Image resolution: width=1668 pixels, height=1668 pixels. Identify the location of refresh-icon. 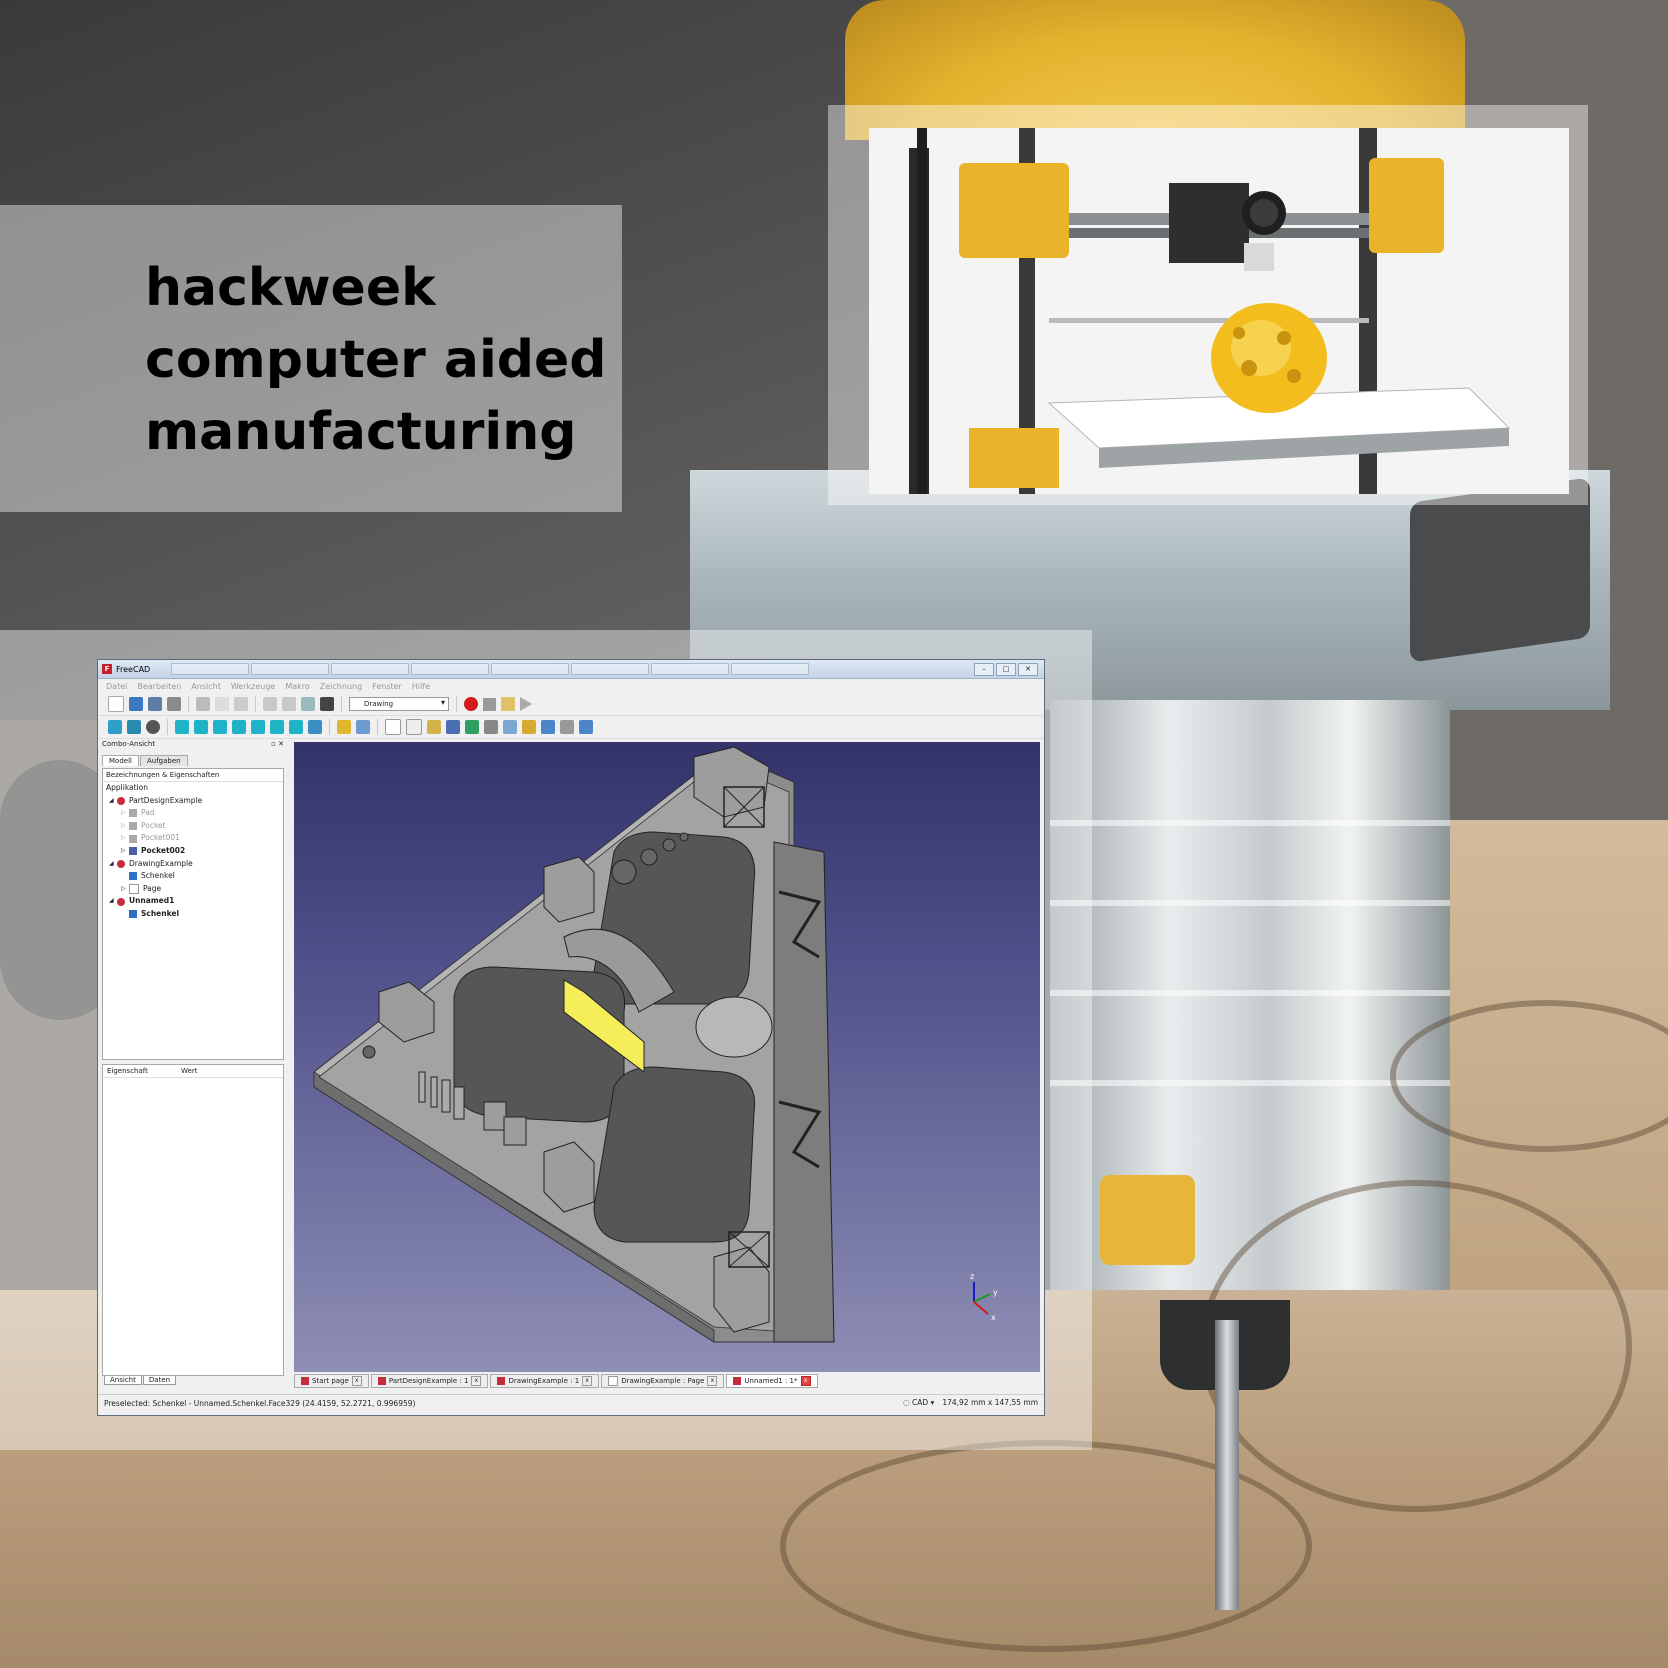
(308, 704).